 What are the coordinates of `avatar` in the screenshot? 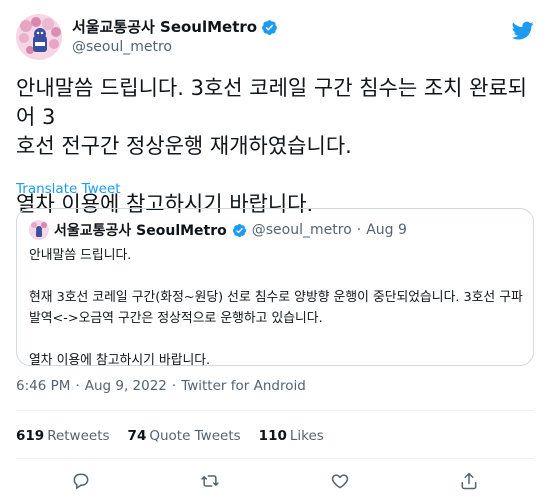 It's located at (39, 37).